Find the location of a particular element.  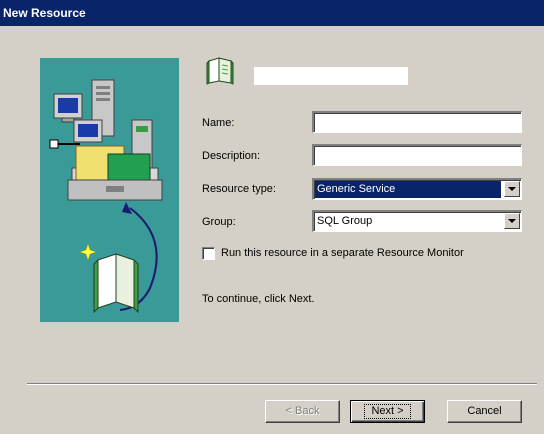

description-label: Description: is located at coordinates (231, 156).